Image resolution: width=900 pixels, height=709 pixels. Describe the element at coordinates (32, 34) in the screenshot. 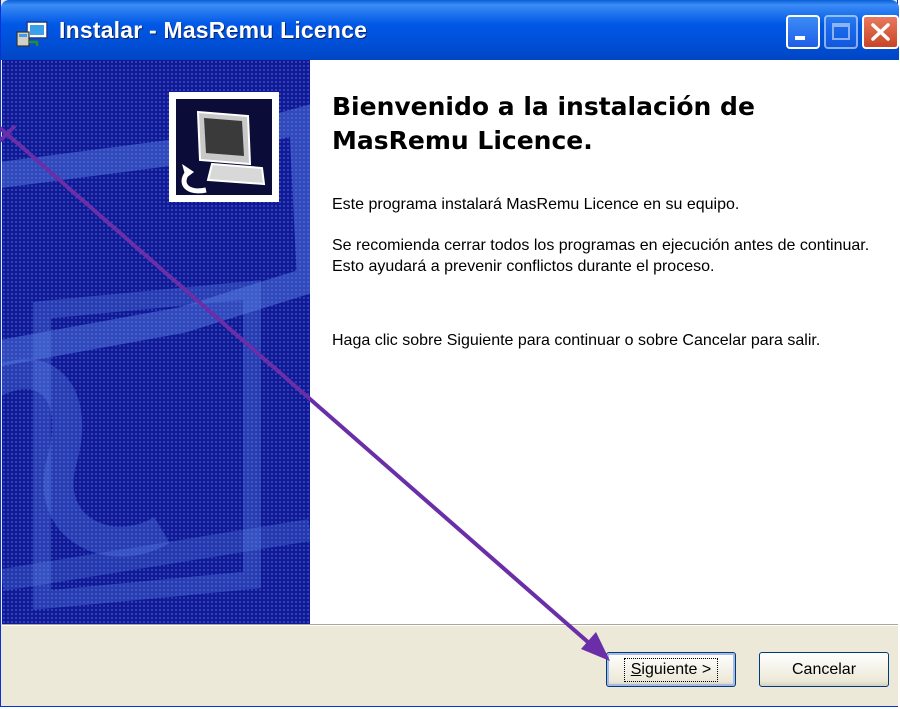

I see `installer-icon` at that location.